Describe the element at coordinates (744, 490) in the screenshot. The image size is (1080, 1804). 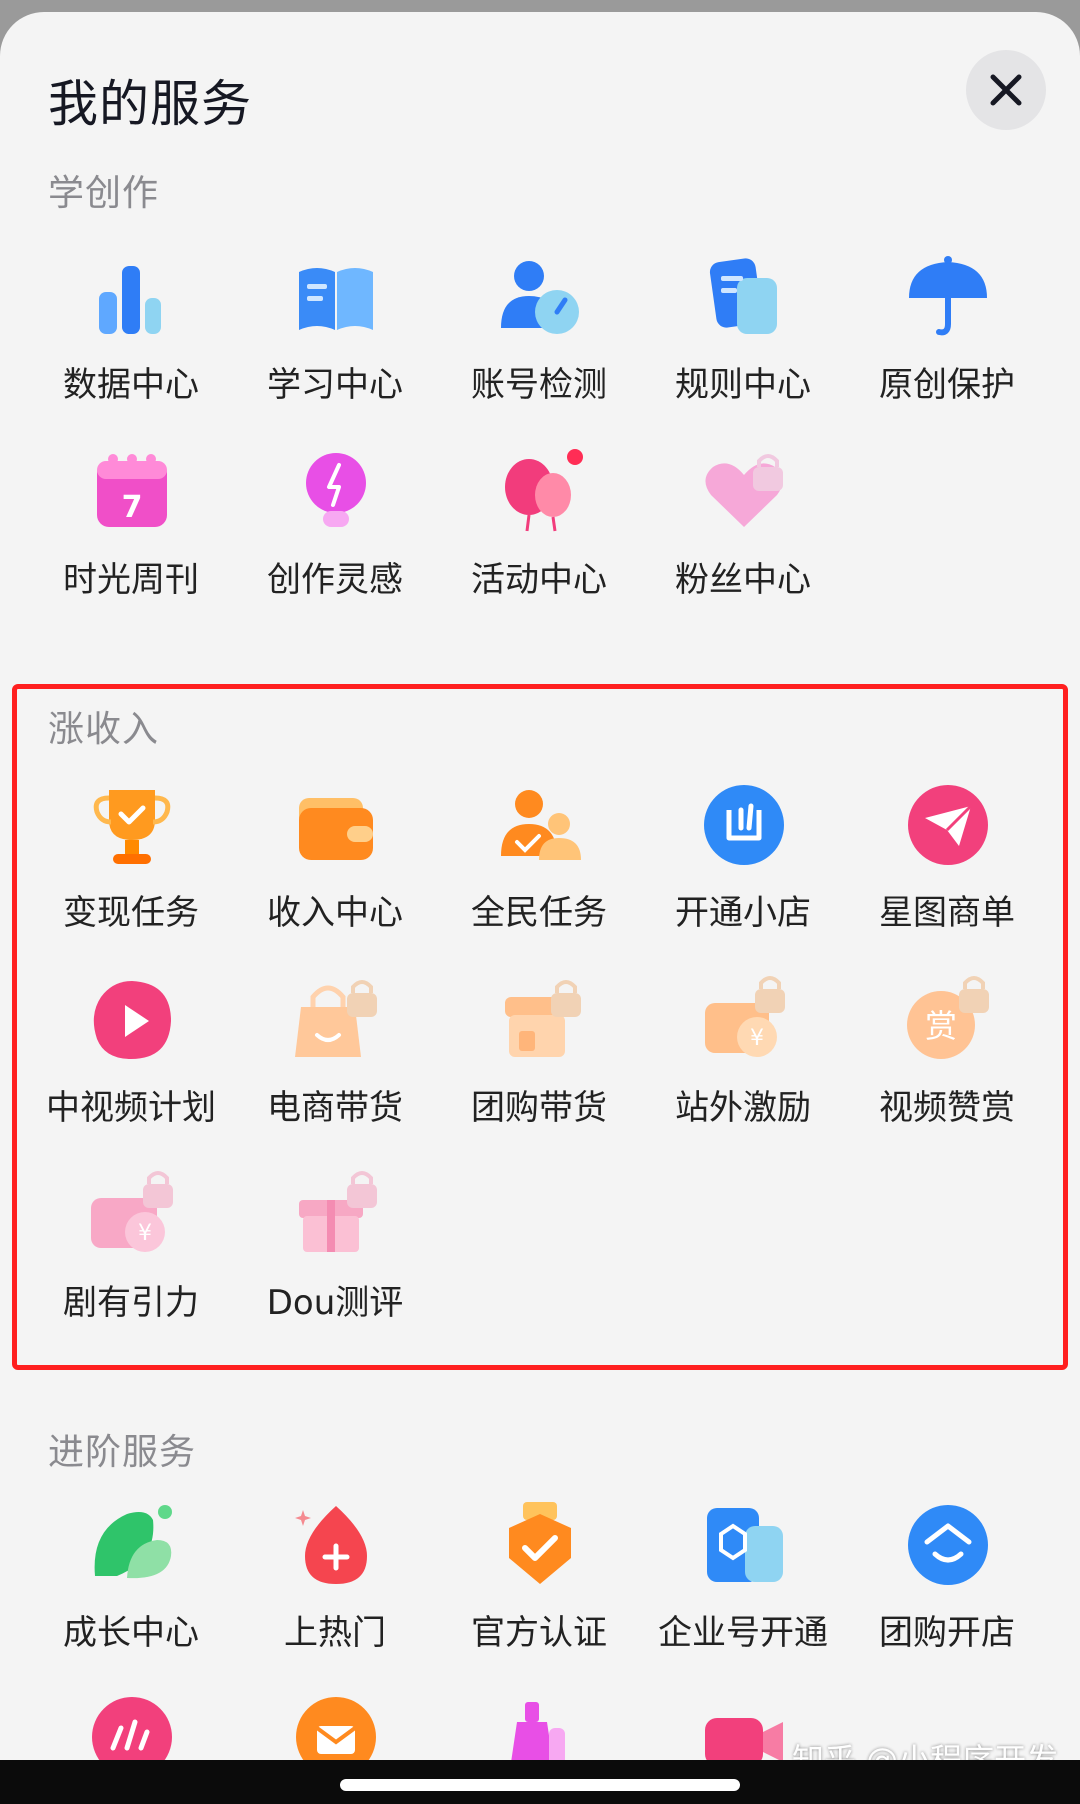
I see `heart-lock-icon` at that location.